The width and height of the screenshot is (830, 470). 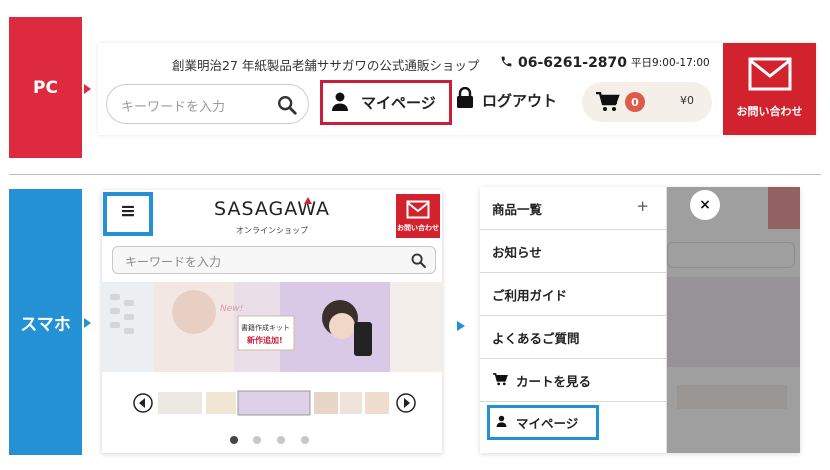 I want to click on menu-item-mypage: マイページ, so click(x=543, y=422).